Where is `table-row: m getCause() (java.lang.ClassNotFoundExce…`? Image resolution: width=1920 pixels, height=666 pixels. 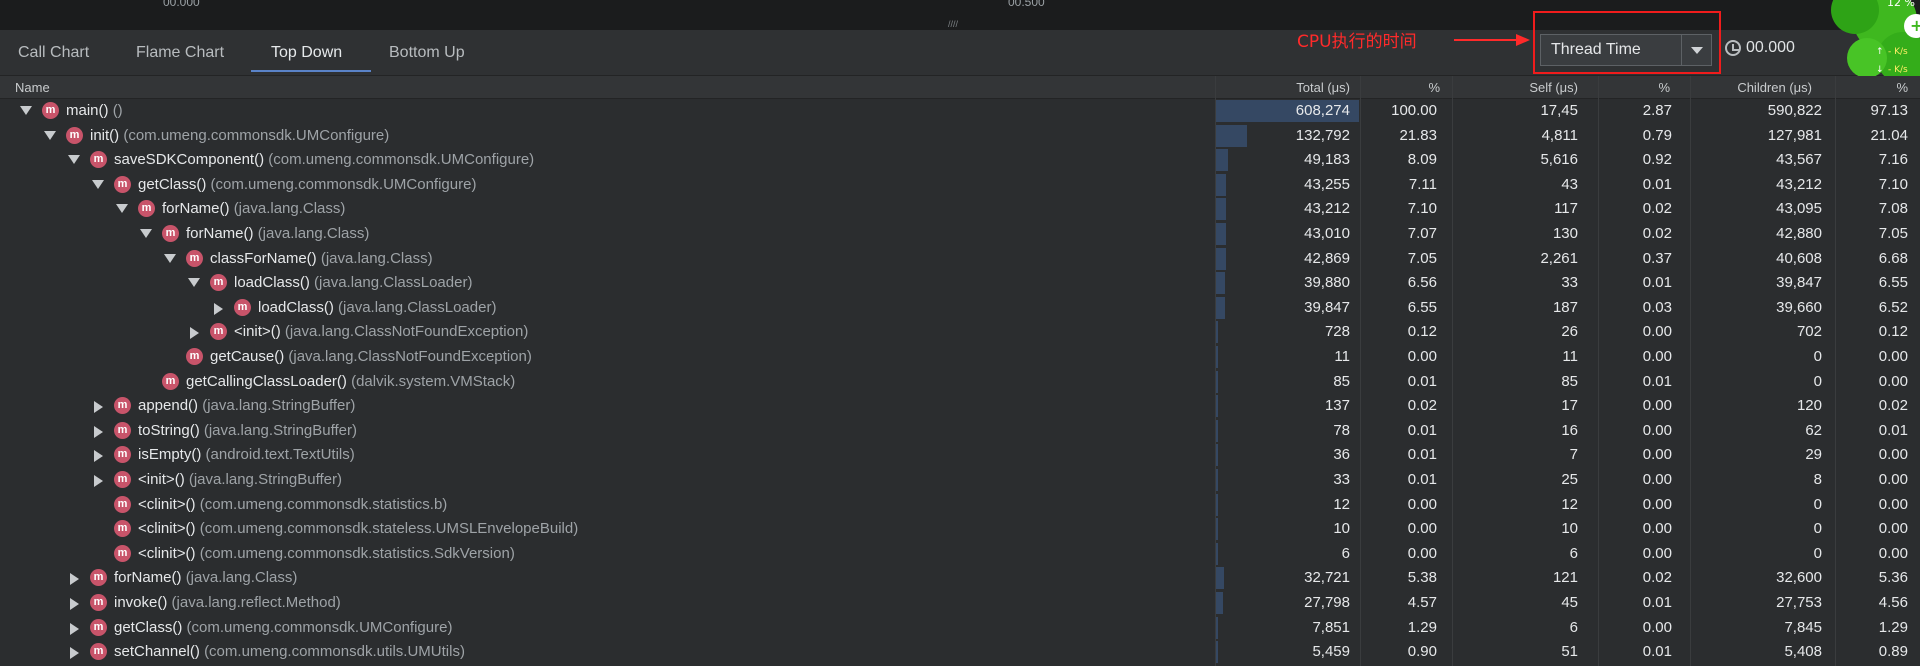 table-row: m getCause() (java.lang.ClassNotFoundExce… is located at coordinates (960, 357).